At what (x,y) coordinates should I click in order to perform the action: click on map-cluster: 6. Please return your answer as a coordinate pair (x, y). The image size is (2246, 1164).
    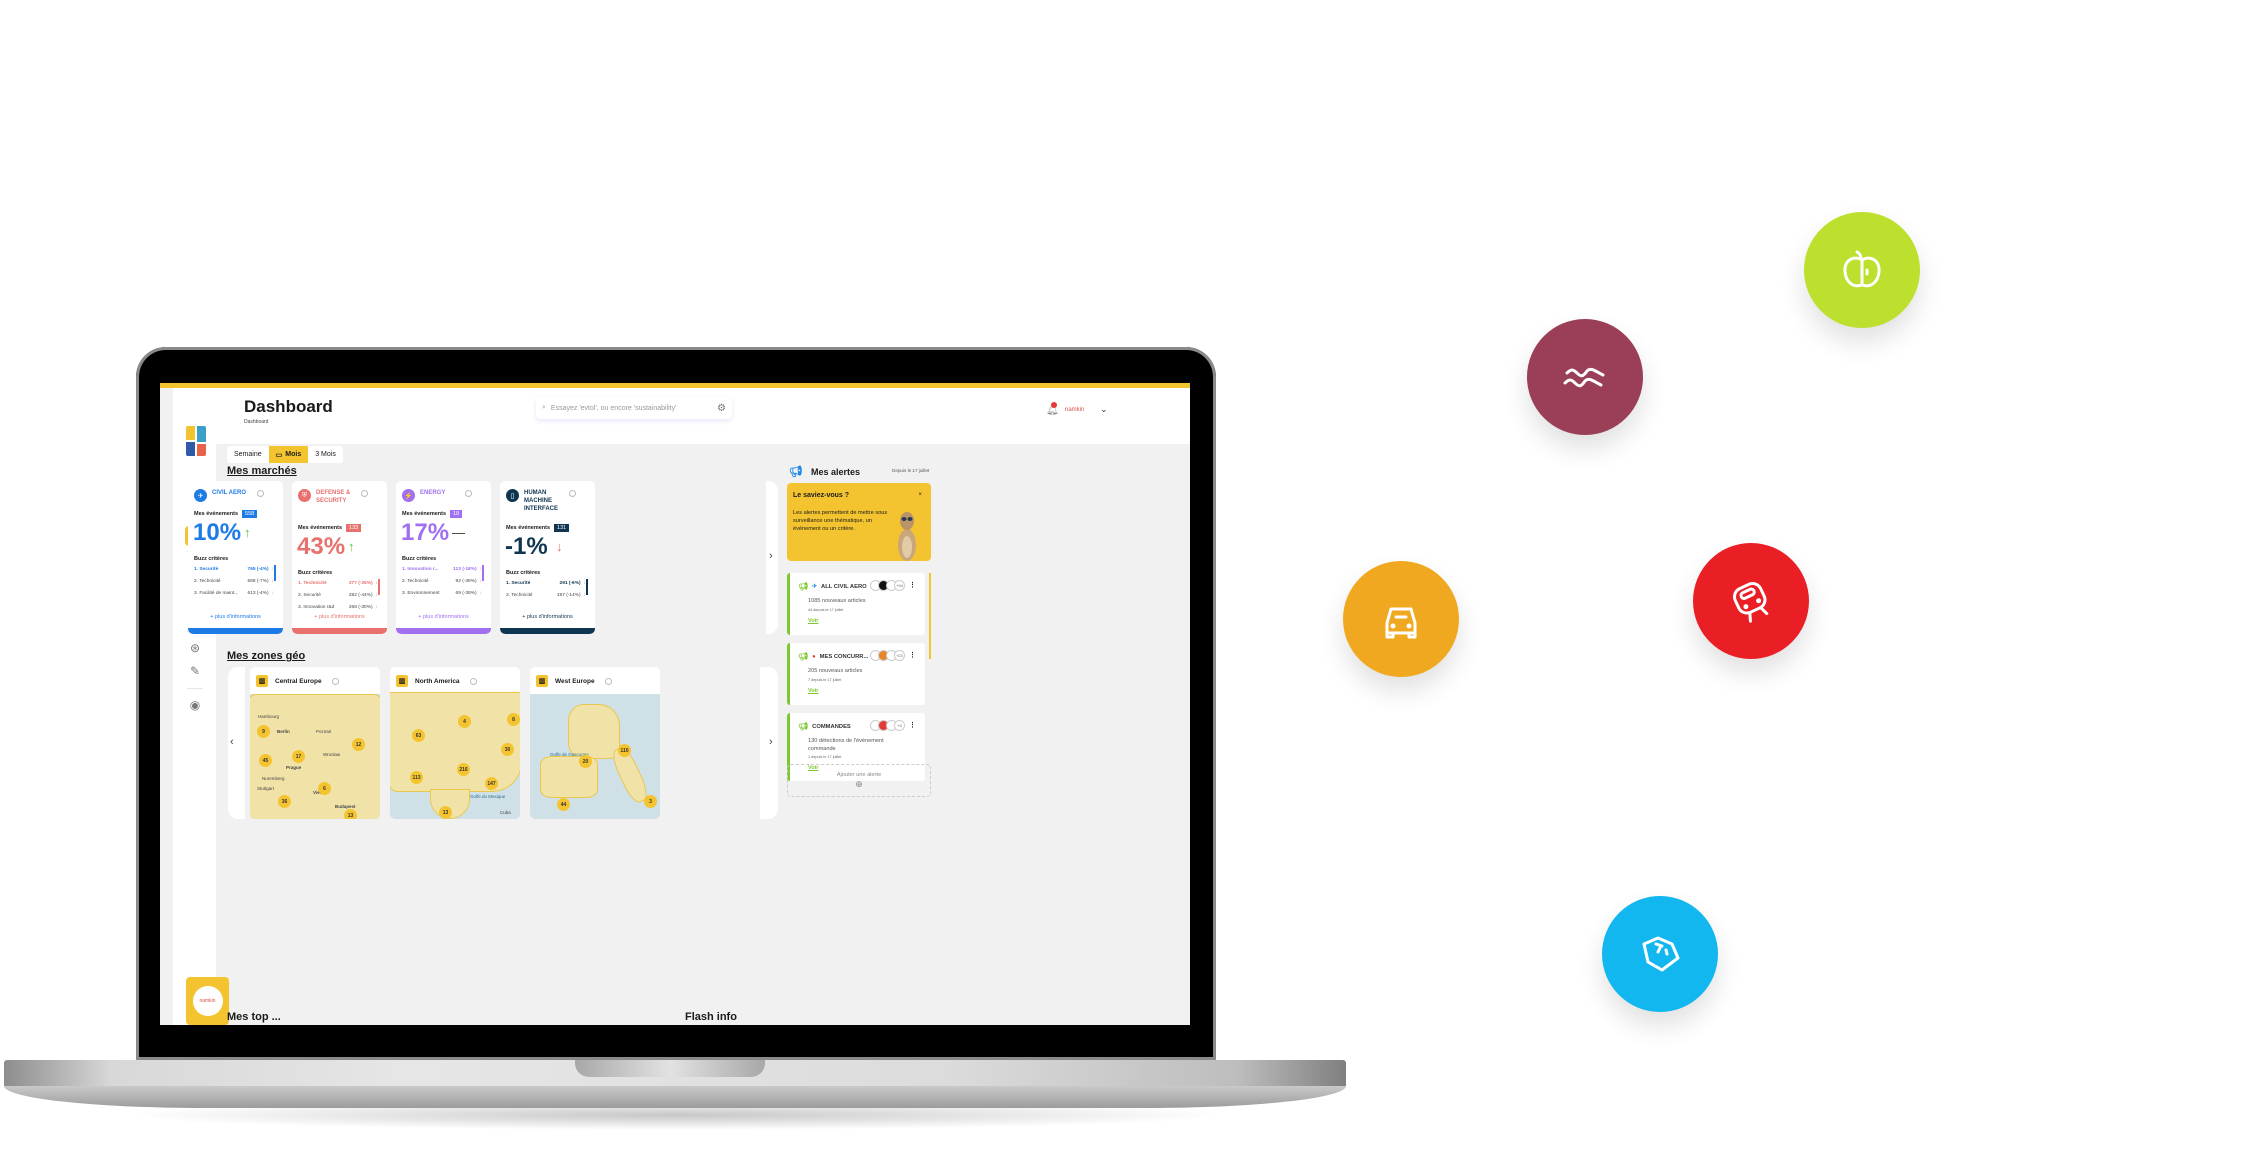
    Looking at the image, I should click on (324, 788).